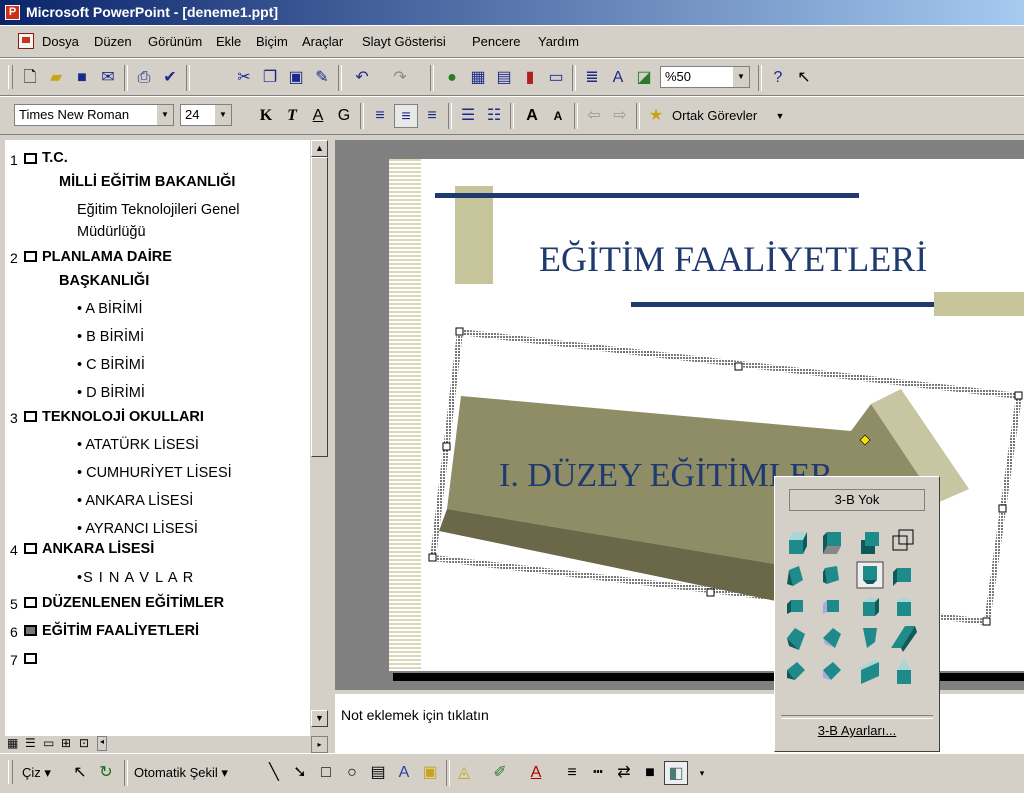 The image size is (1024, 793). I want to click on list-item: • ATATÜRK LİSESİ, so click(138, 445).